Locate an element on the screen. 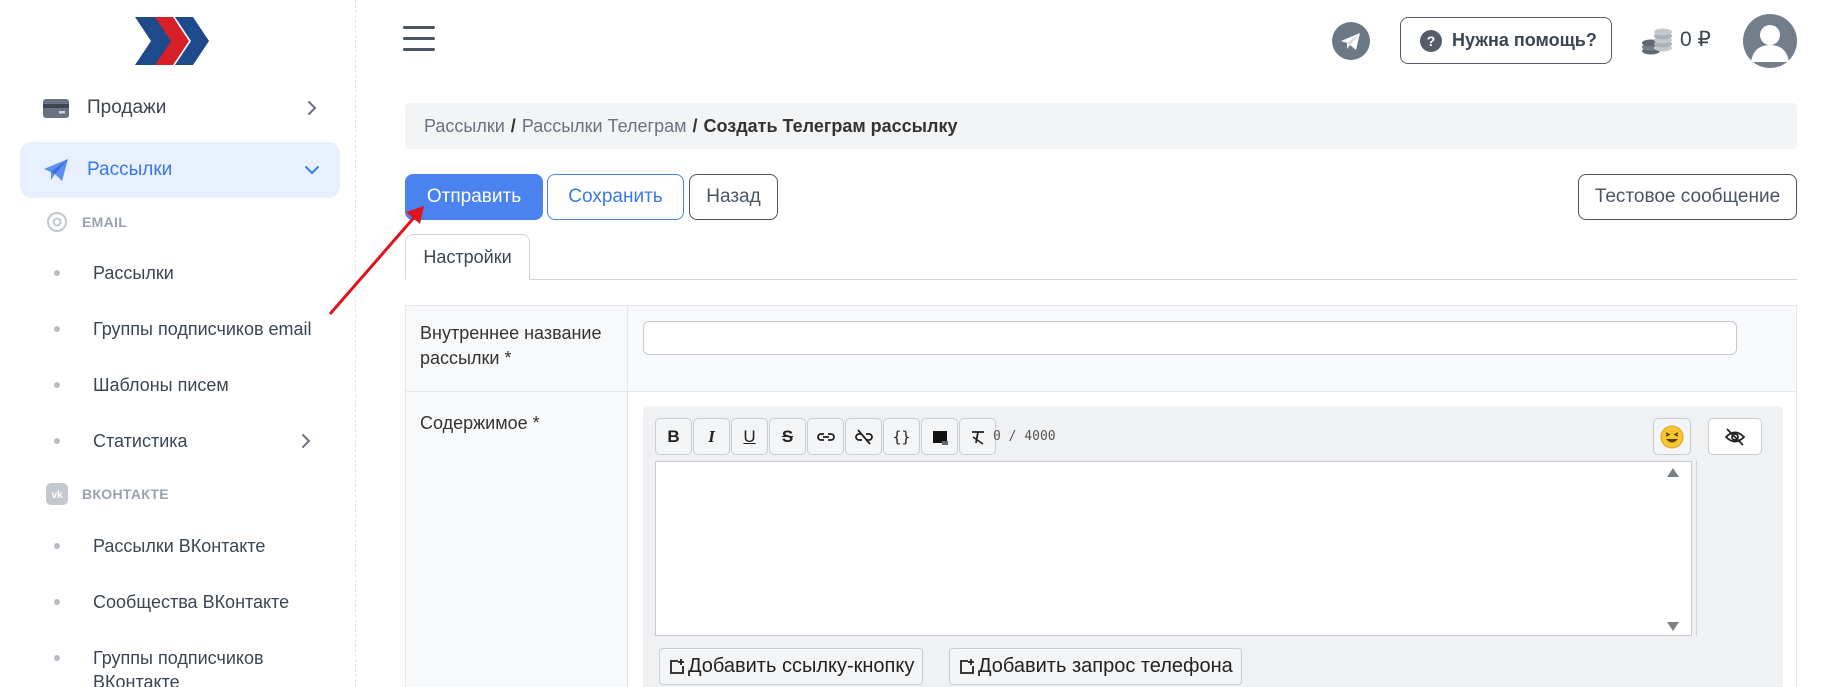  code-button: {} is located at coordinates (901, 436).